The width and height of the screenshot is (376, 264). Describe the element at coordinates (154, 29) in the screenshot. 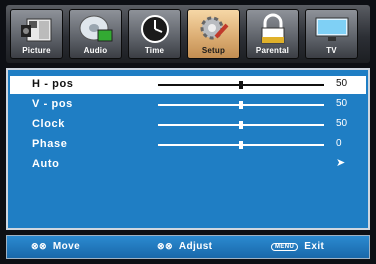

I see `clock-icon` at that location.